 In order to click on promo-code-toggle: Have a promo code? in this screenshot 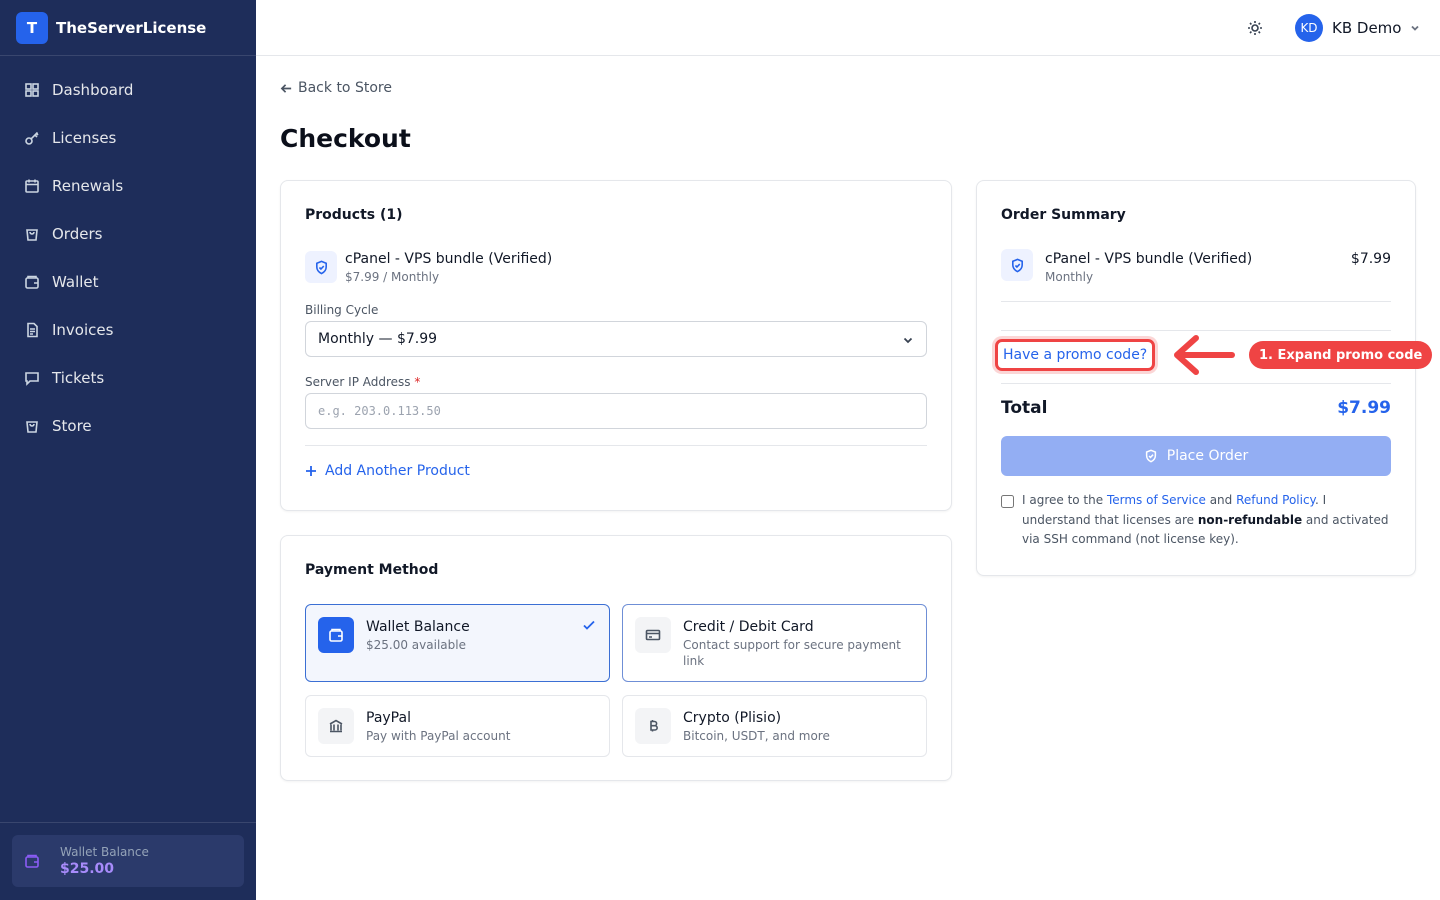, I will do `click(1075, 355)`.